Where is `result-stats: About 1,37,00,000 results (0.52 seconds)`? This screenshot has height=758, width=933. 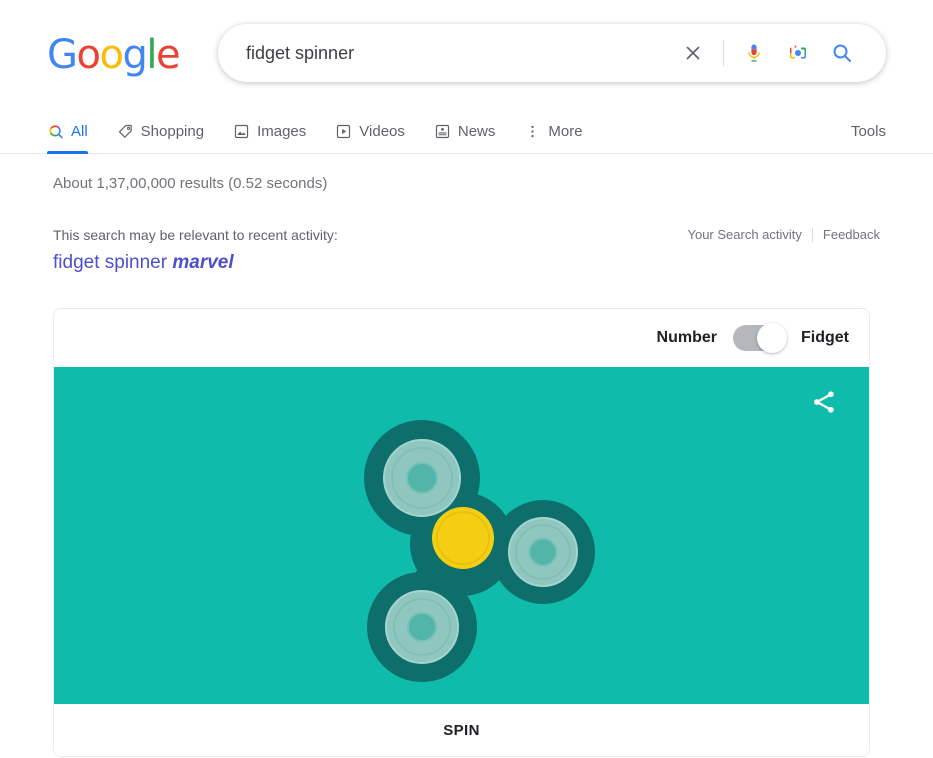 result-stats: About 1,37,00,000 results (0.52 seconds) is located at coordinates (190, 183).